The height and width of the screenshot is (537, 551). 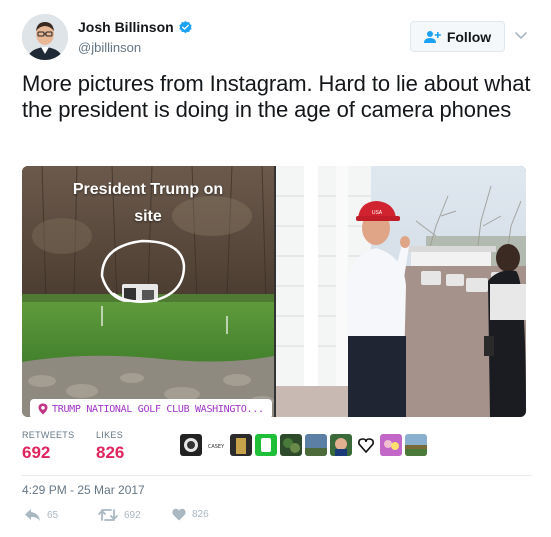 What do you see at coordinates (277, 38) in the screenshot?
I see `tweet-header: Josh Billinson @jbillinson Follow` at bounding box center [277, 38].